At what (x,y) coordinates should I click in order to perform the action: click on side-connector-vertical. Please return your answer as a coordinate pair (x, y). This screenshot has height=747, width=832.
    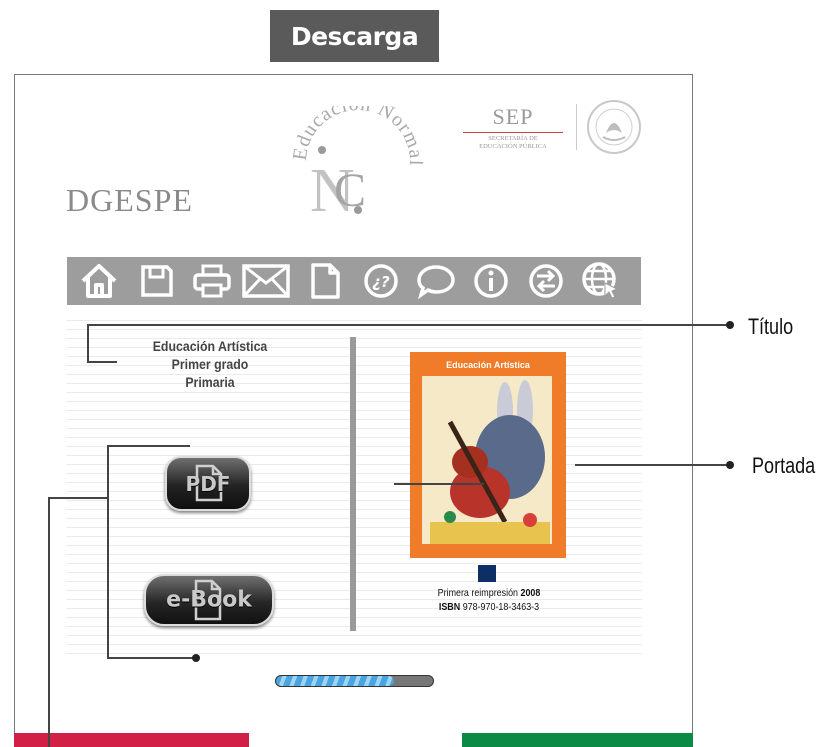
    Looking at the image, I should click on (49, 622).